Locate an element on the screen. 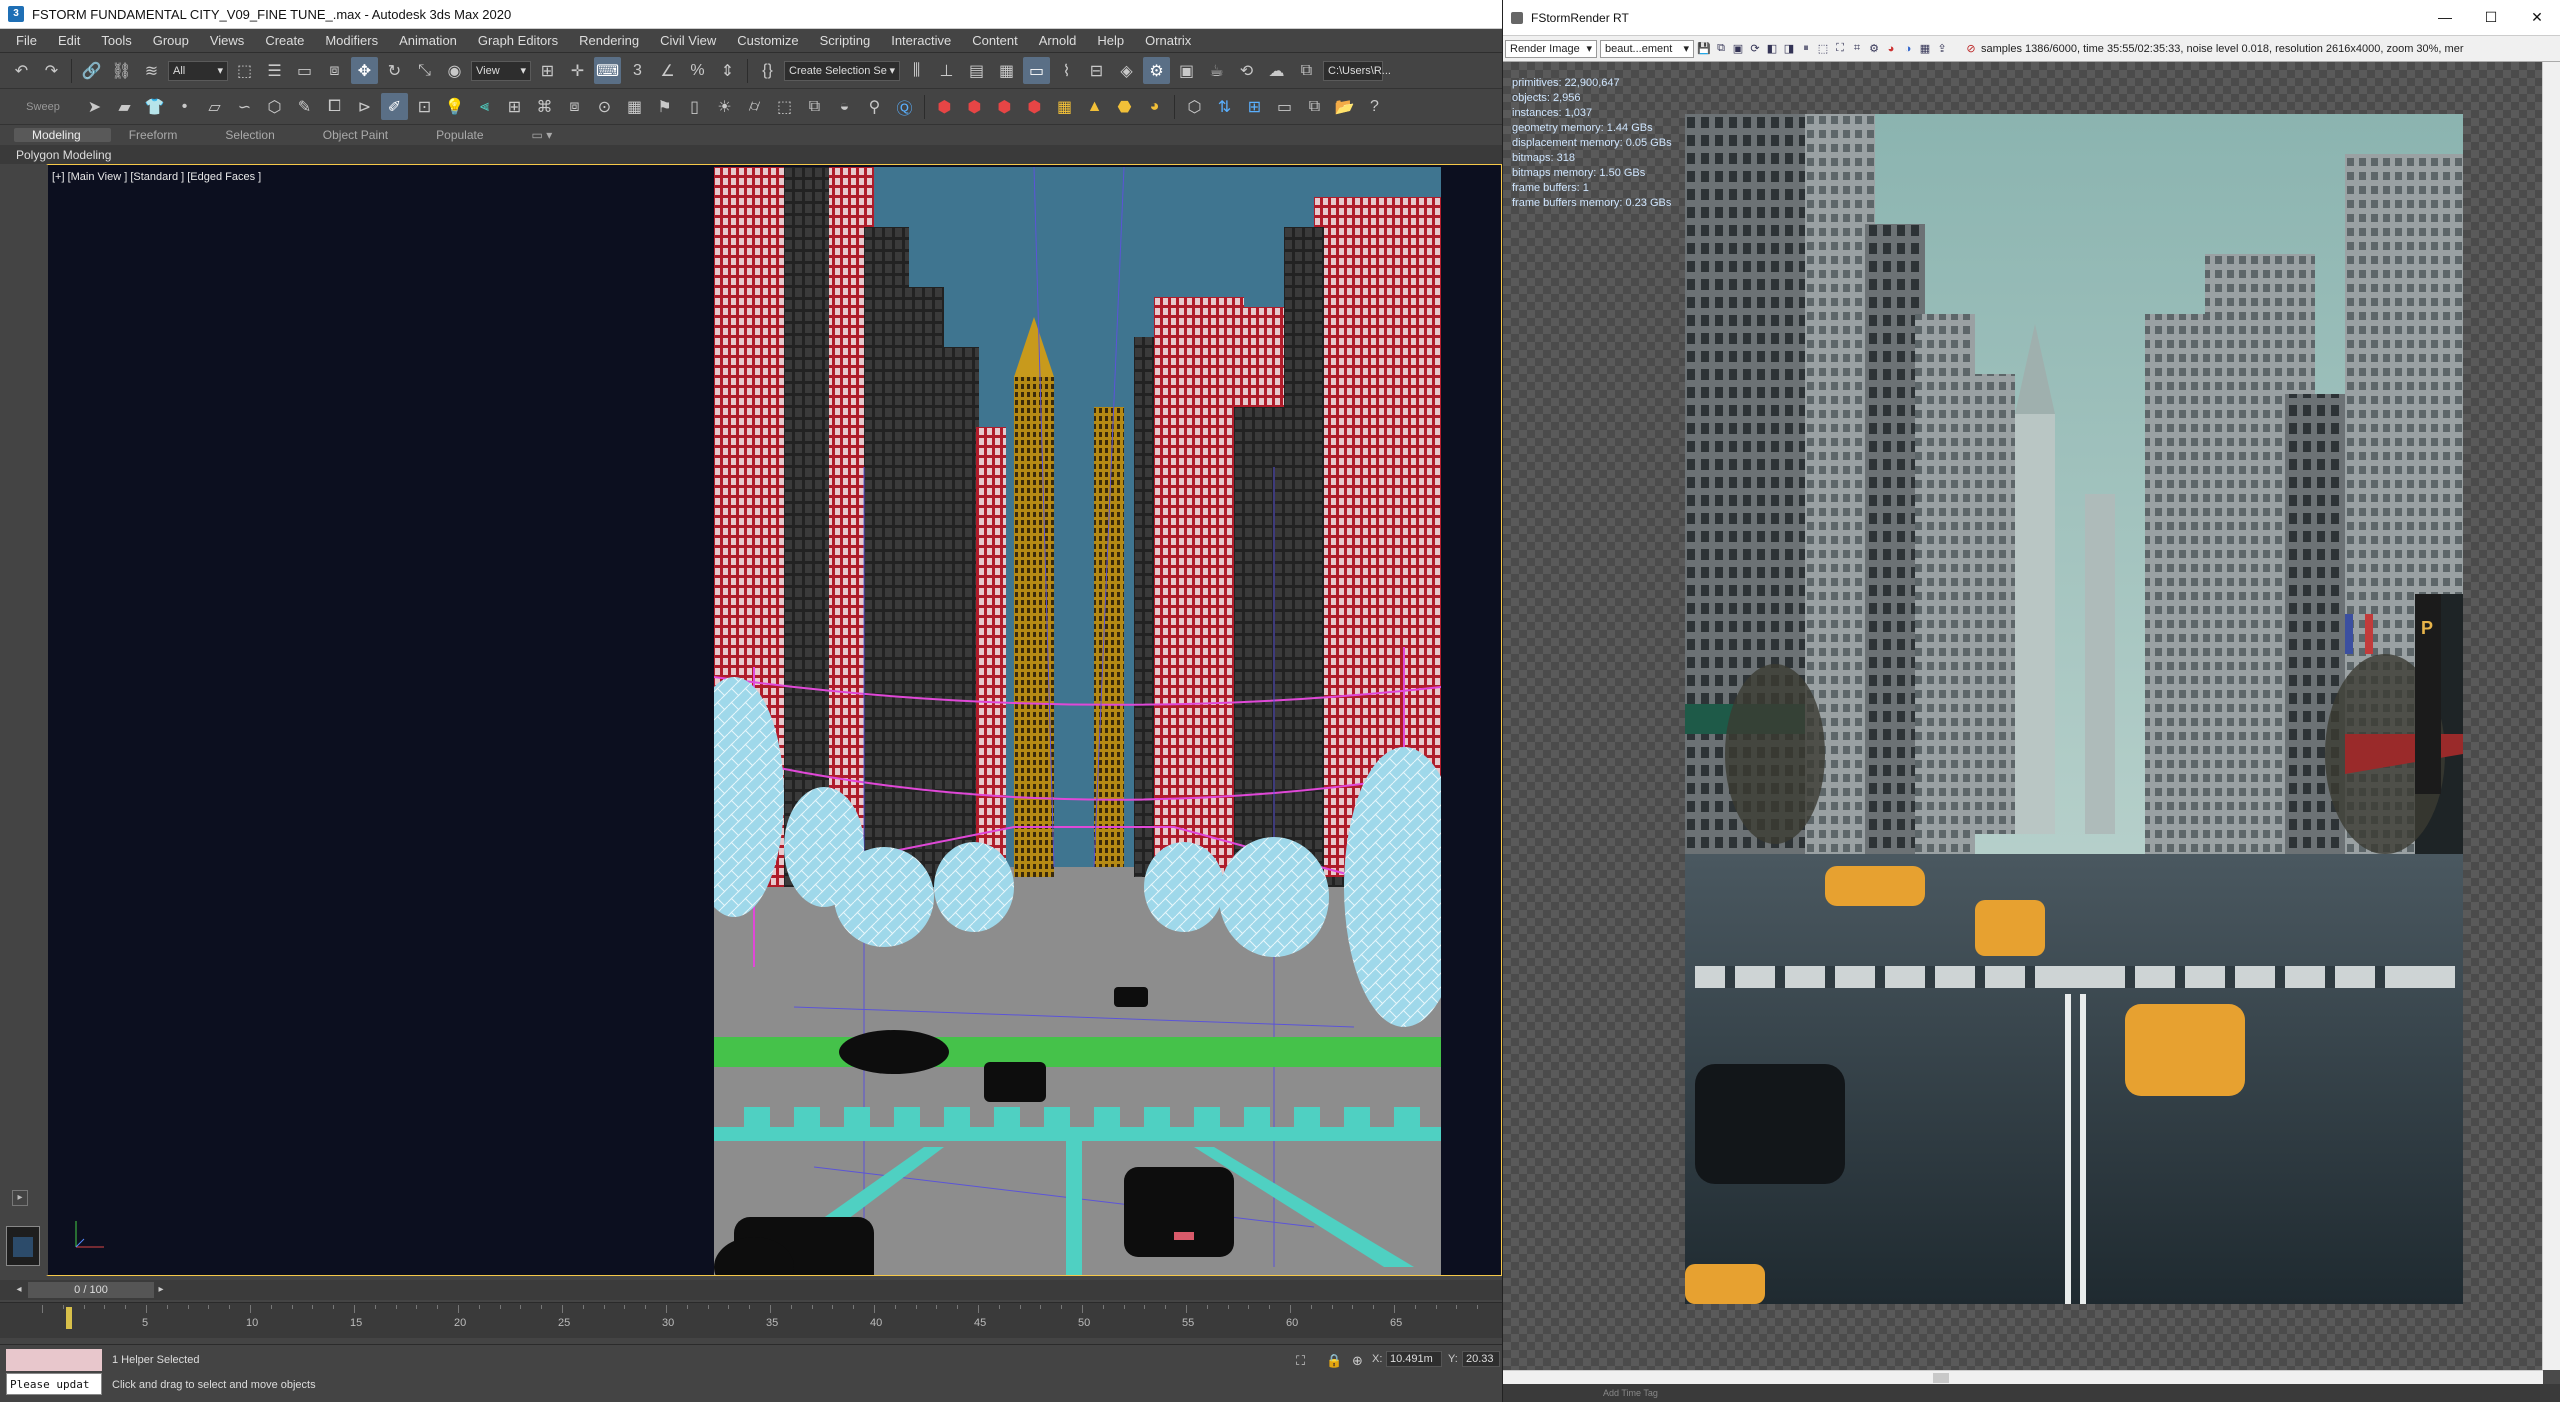 The image size is (2560, 1402). yellow-cone-icon: ▲ is located at coordinates (1094, 106).